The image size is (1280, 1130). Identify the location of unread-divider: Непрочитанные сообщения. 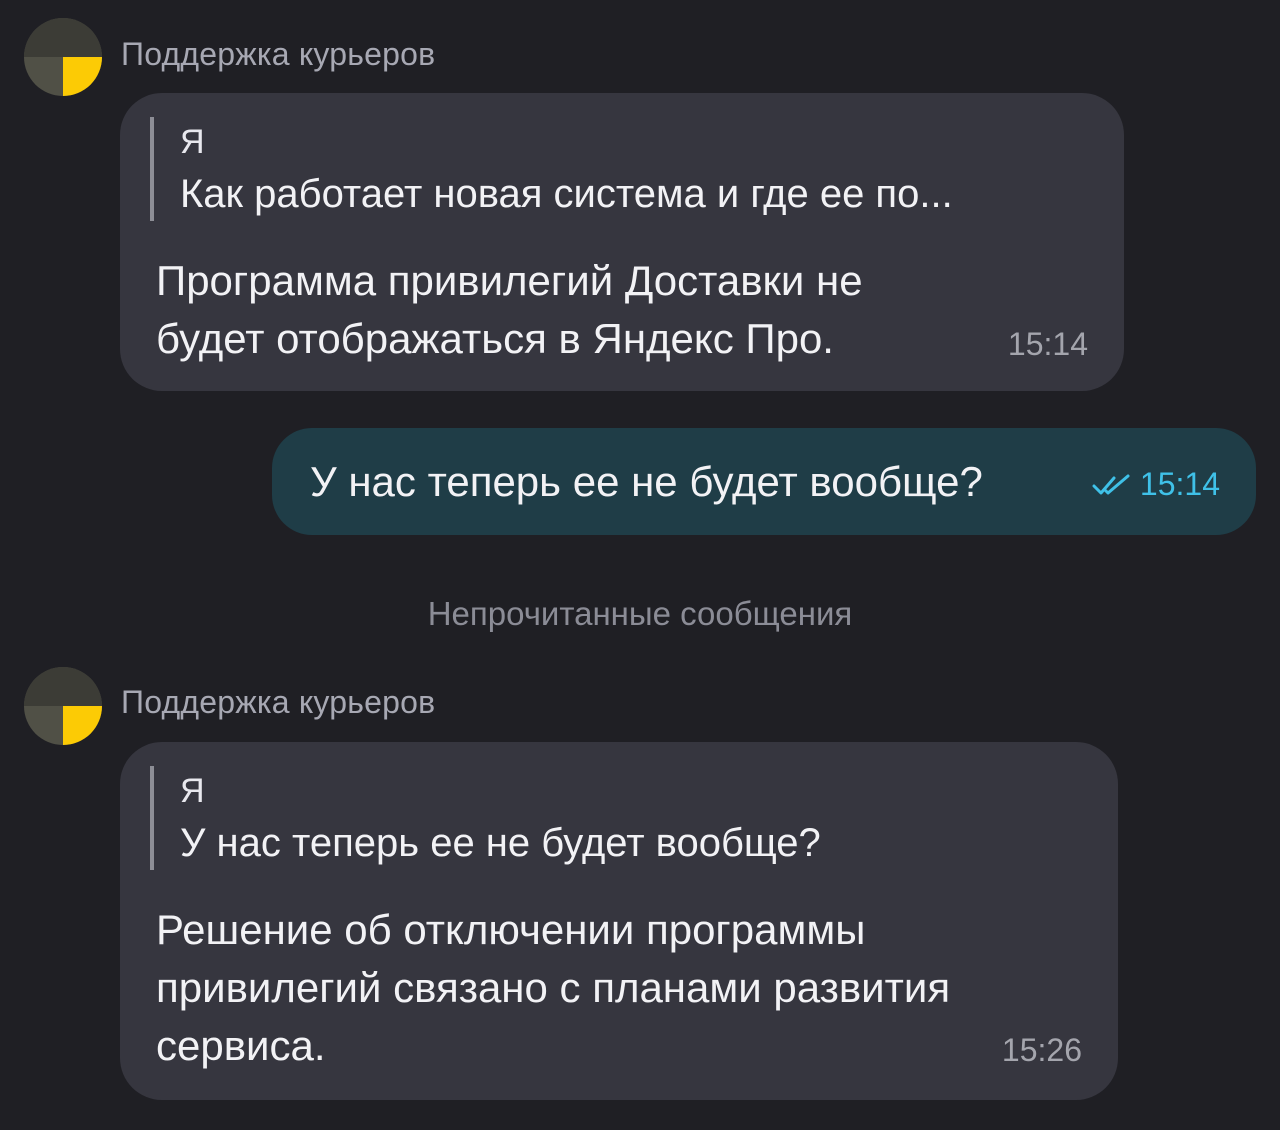
(640, 613).